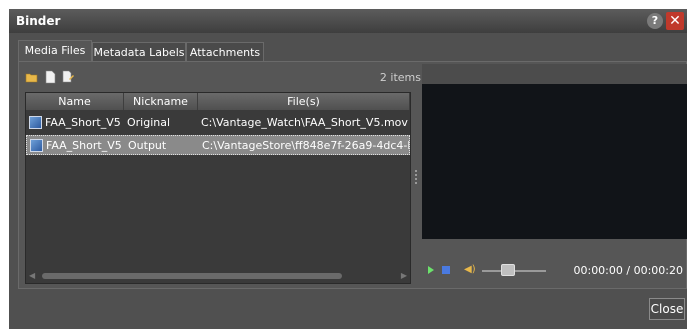 The height and width of the screenshot is (329, 687). What do you see at coordinates (50, 76) in the screenshot?
I see `new-document-icon` at bounding box center [50, 76].